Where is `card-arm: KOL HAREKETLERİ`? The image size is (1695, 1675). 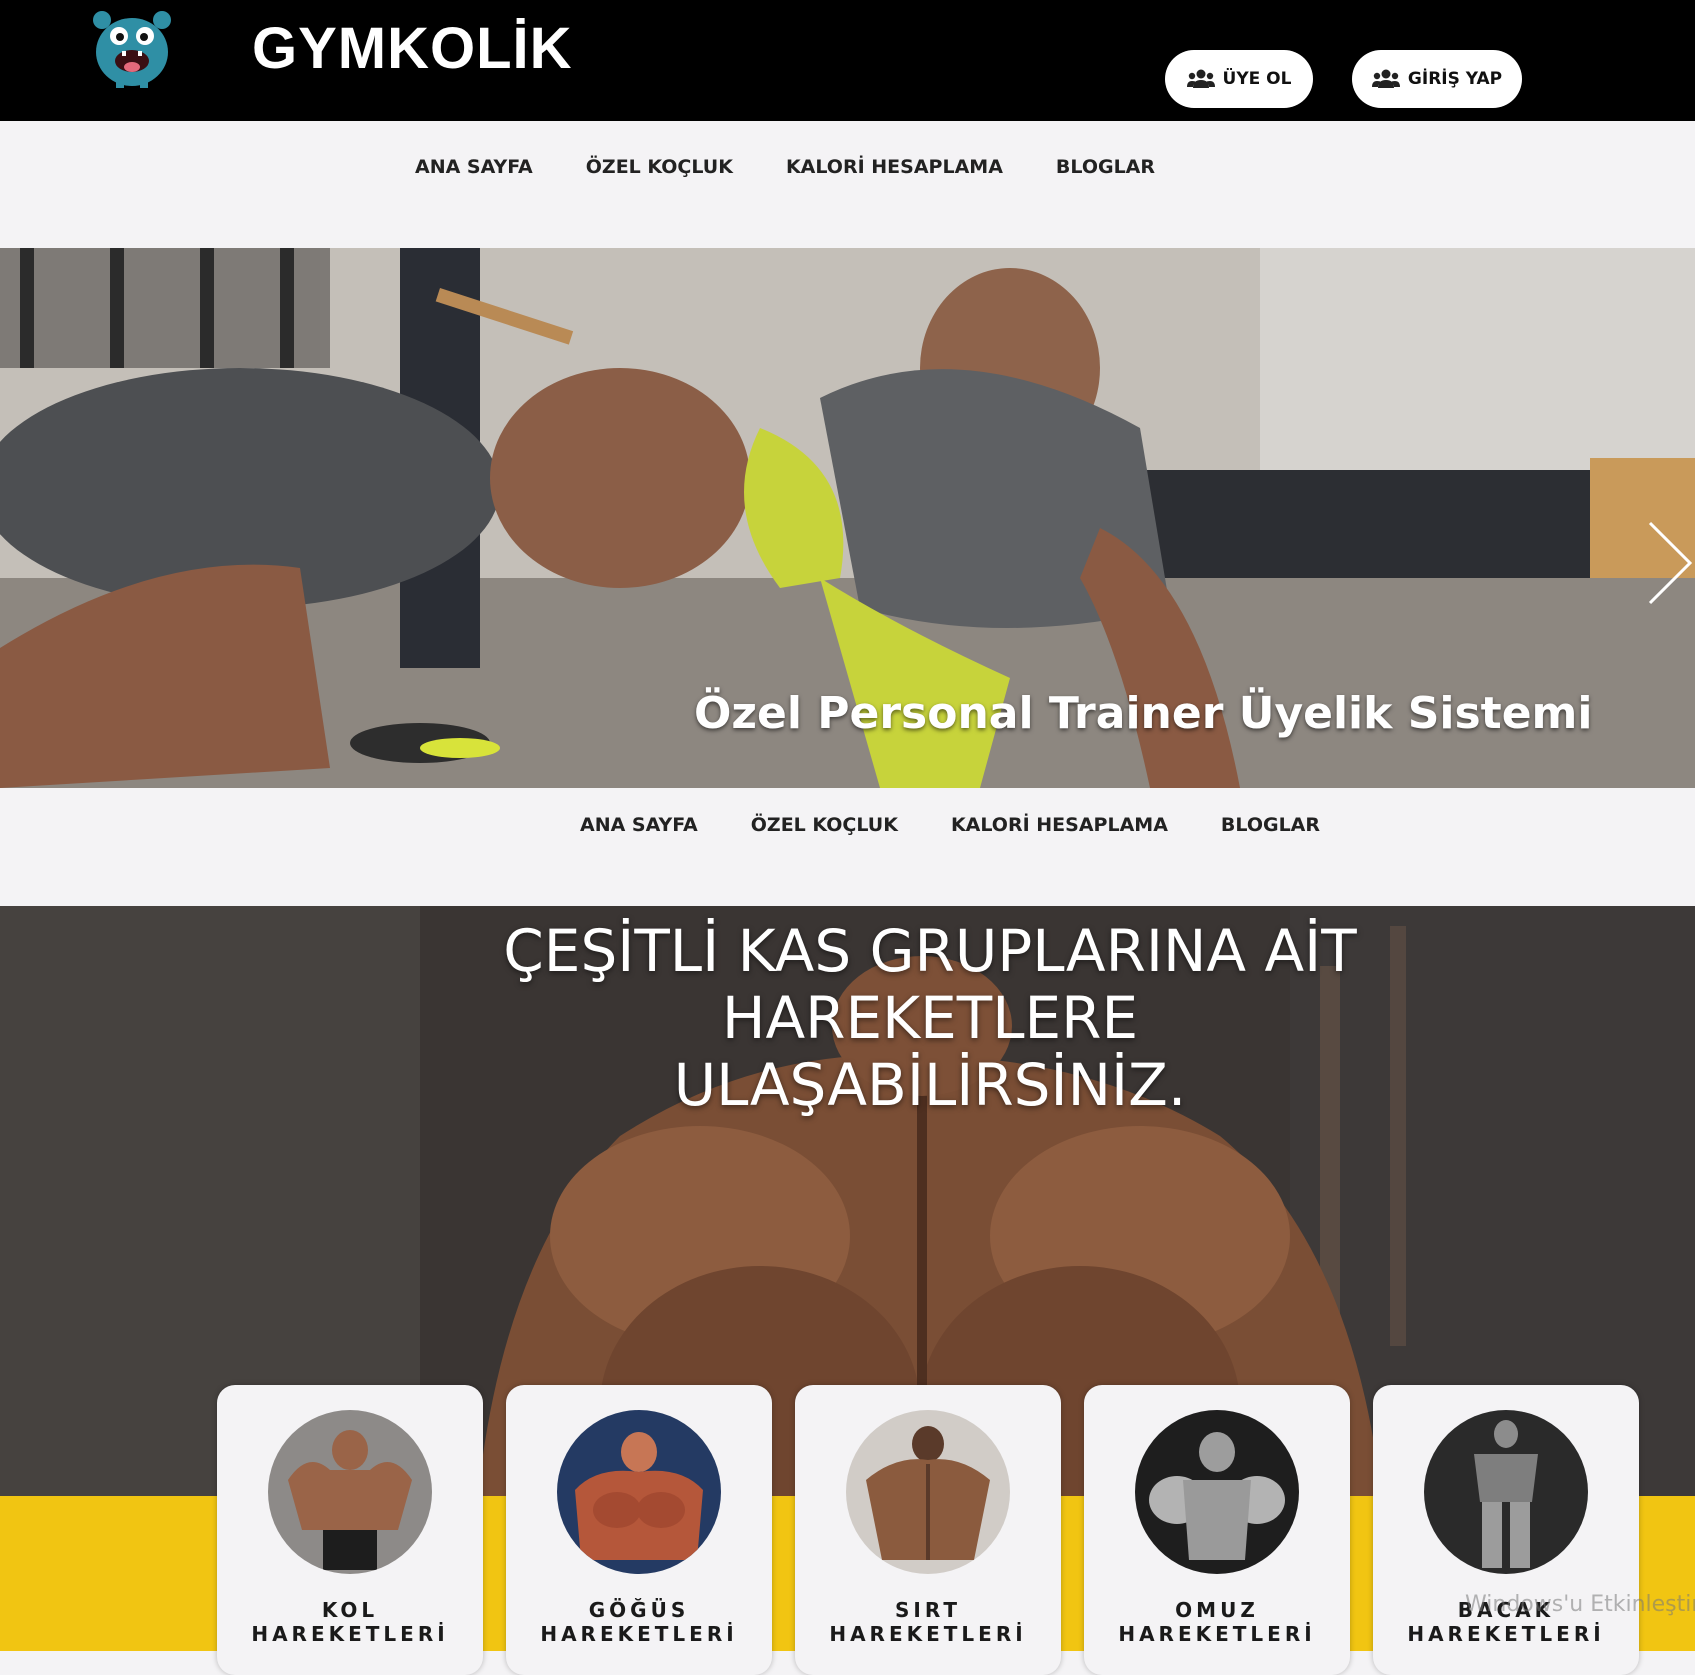
card-arm: KOL HAREKETLERİ is located at coordinates (350, 1530).